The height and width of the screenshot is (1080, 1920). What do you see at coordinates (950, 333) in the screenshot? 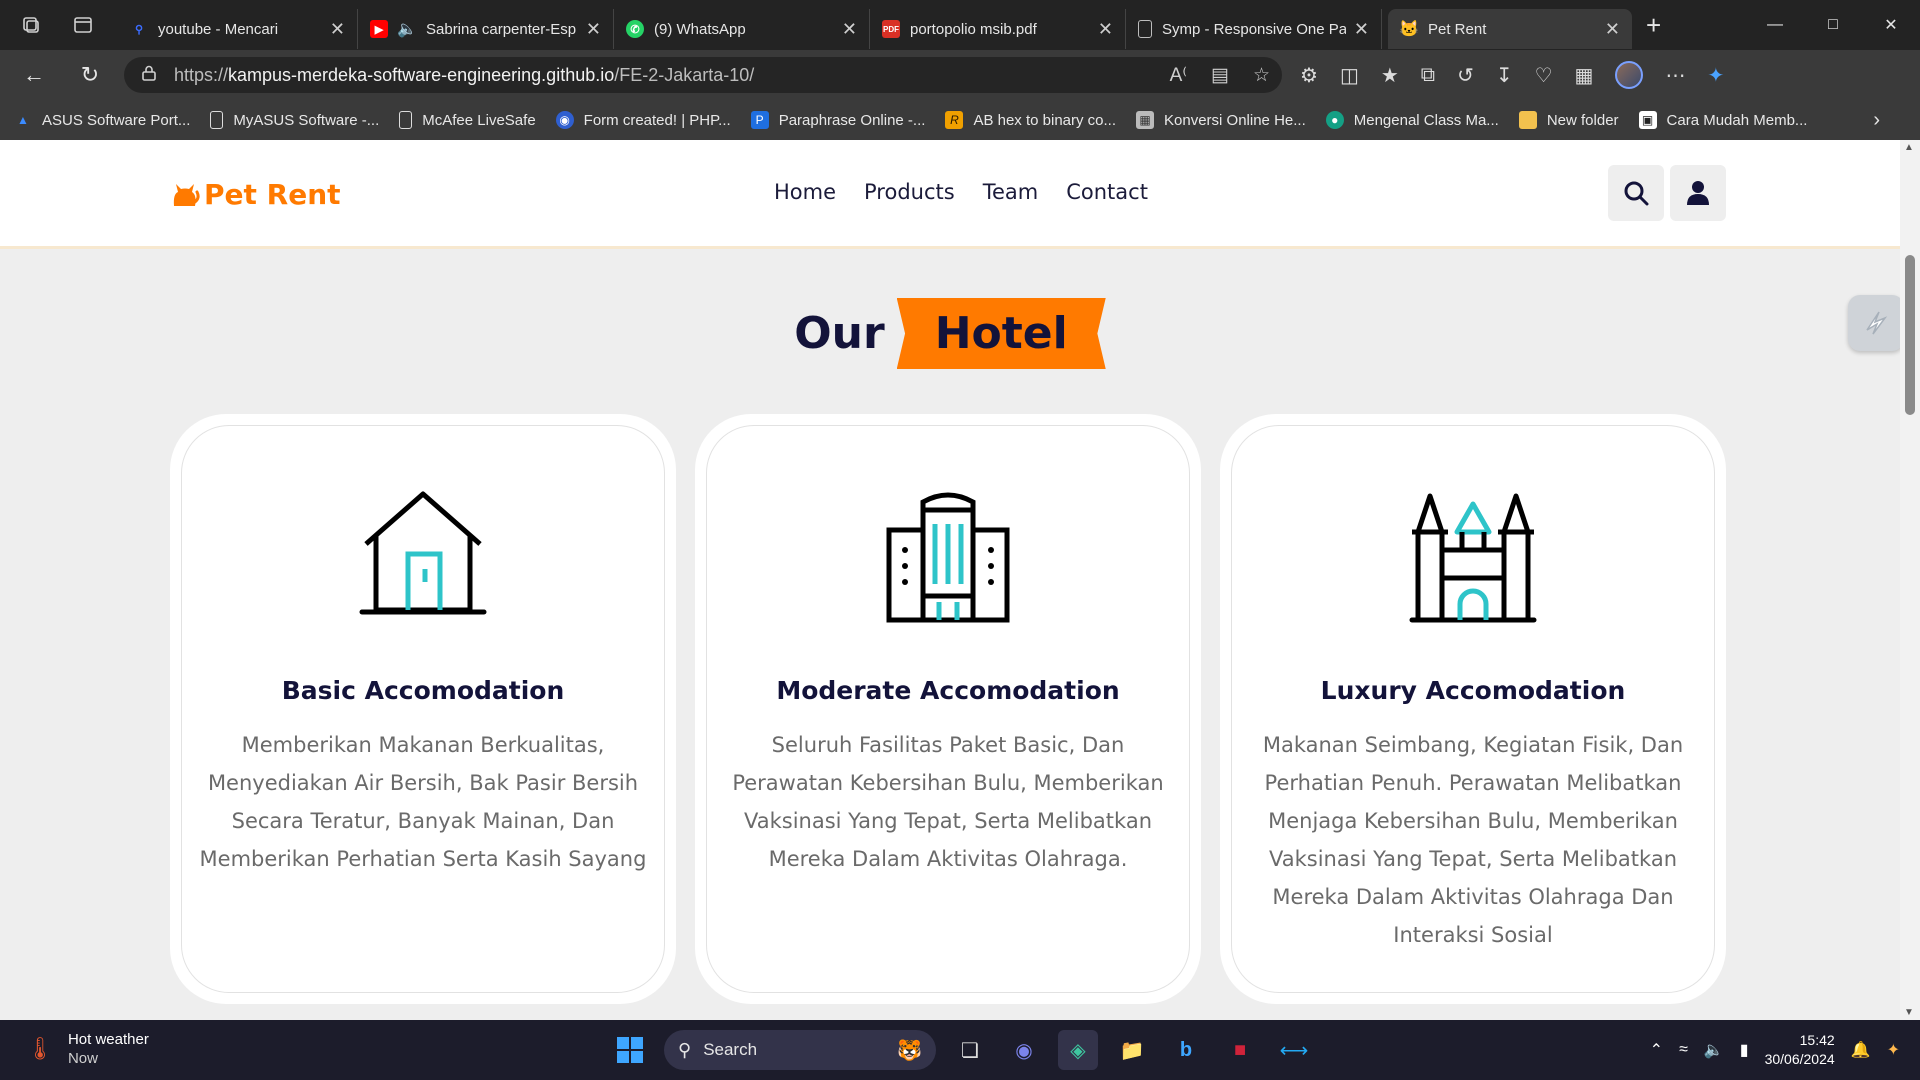
I see `section-title: Our Hotel` at bounding box center [950, 333].